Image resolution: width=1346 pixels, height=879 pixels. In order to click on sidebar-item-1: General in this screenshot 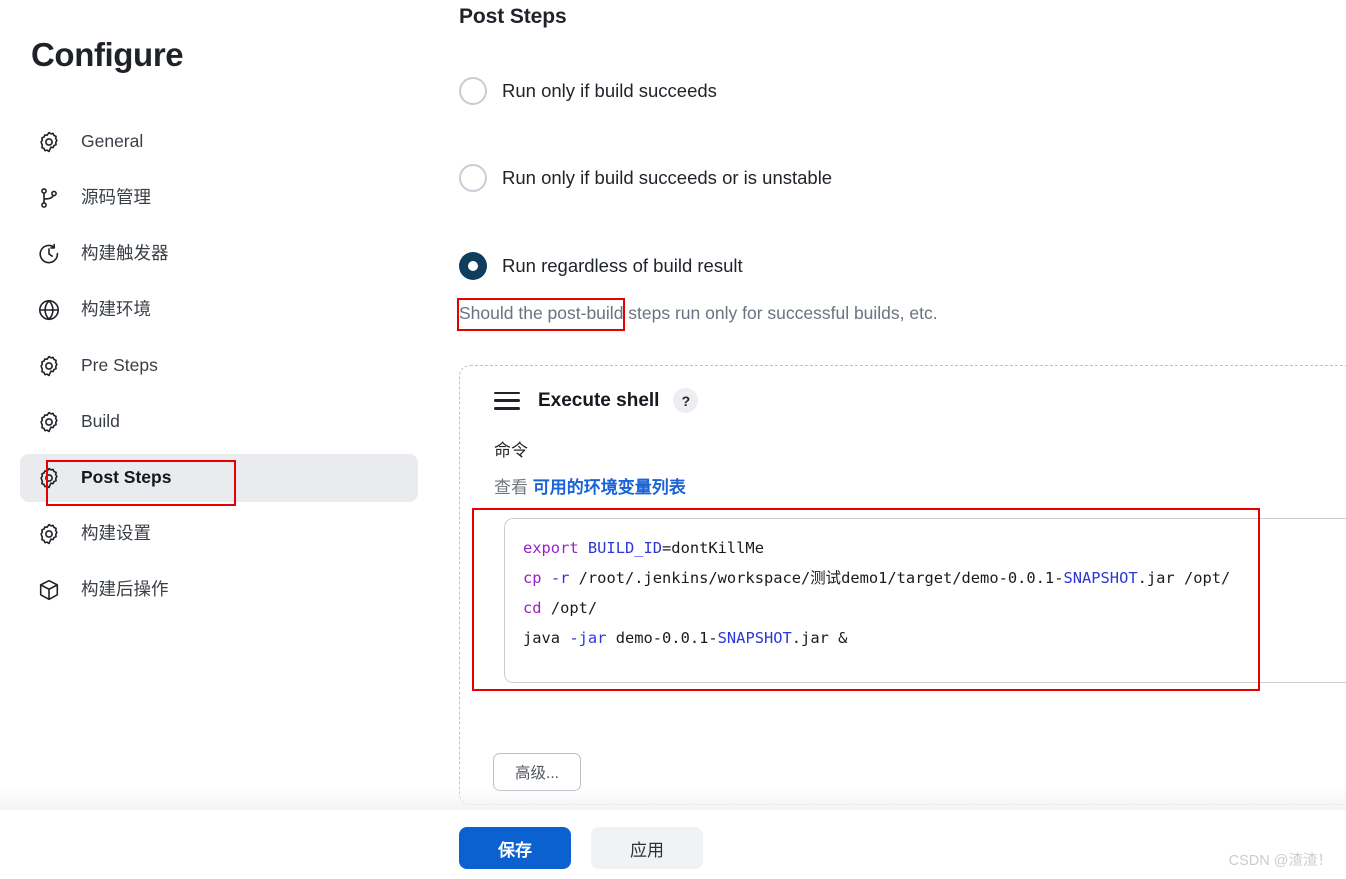, I will do `click(219, 142)`.